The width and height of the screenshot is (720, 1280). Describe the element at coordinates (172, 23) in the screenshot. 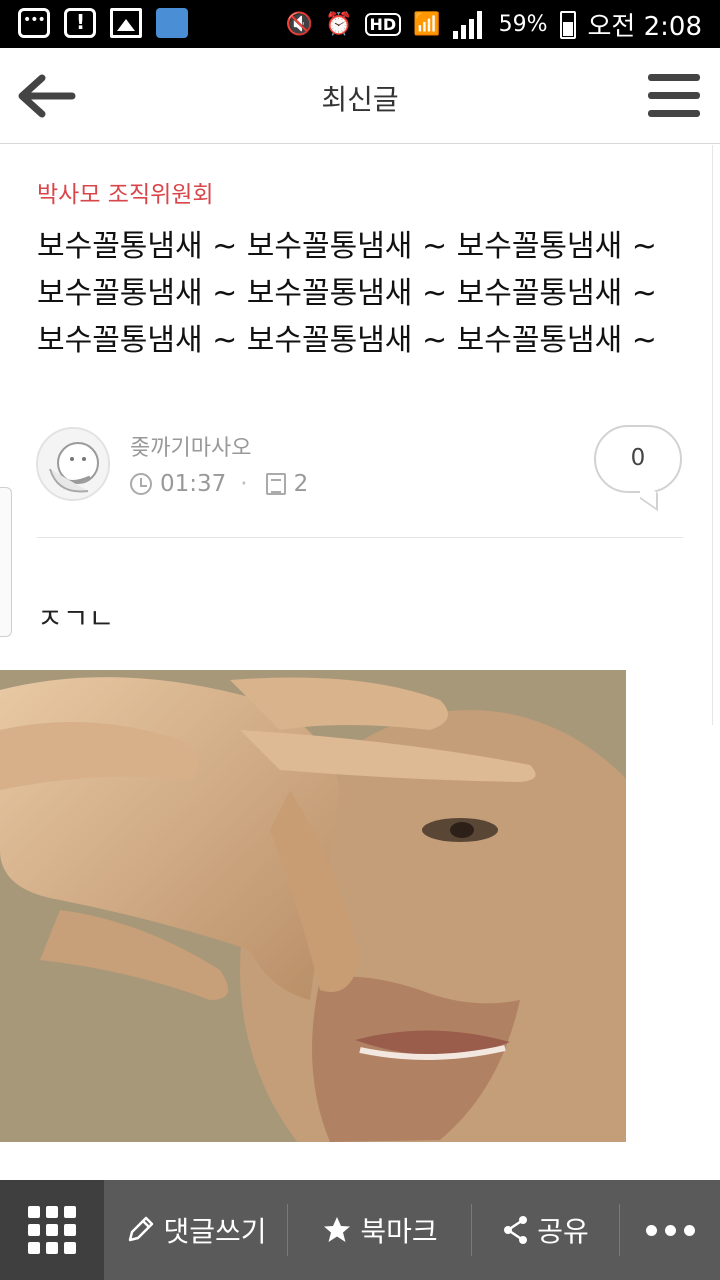

I see `app-notification-icon` at that location.